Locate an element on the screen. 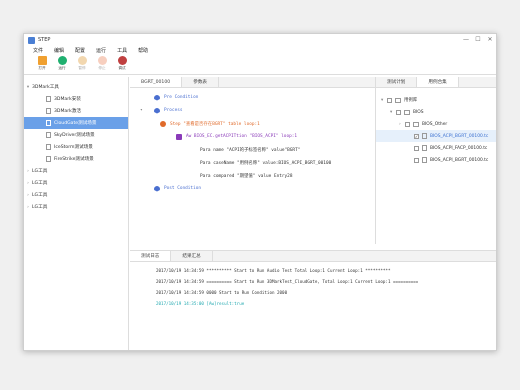  step-text: Pre Condition is located at coordinates (181, 97).